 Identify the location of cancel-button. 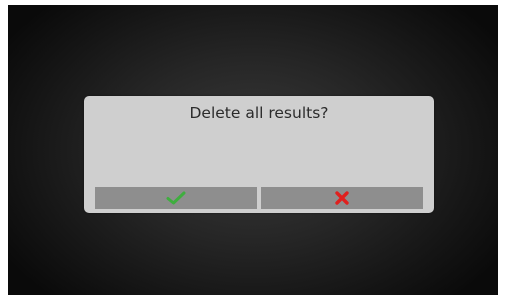
(342, 198).